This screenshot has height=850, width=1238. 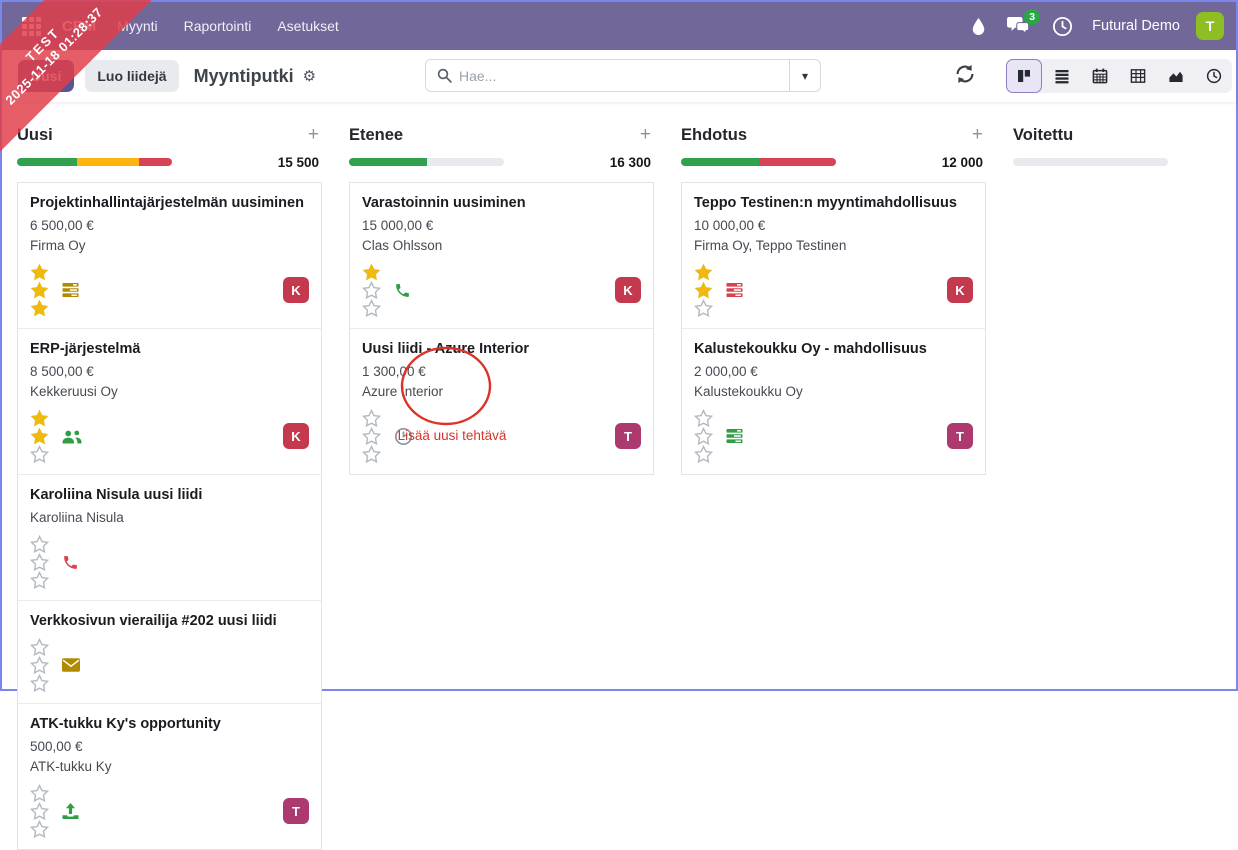 I want to click on debug-droplet-button, so click(x=978, y=26).